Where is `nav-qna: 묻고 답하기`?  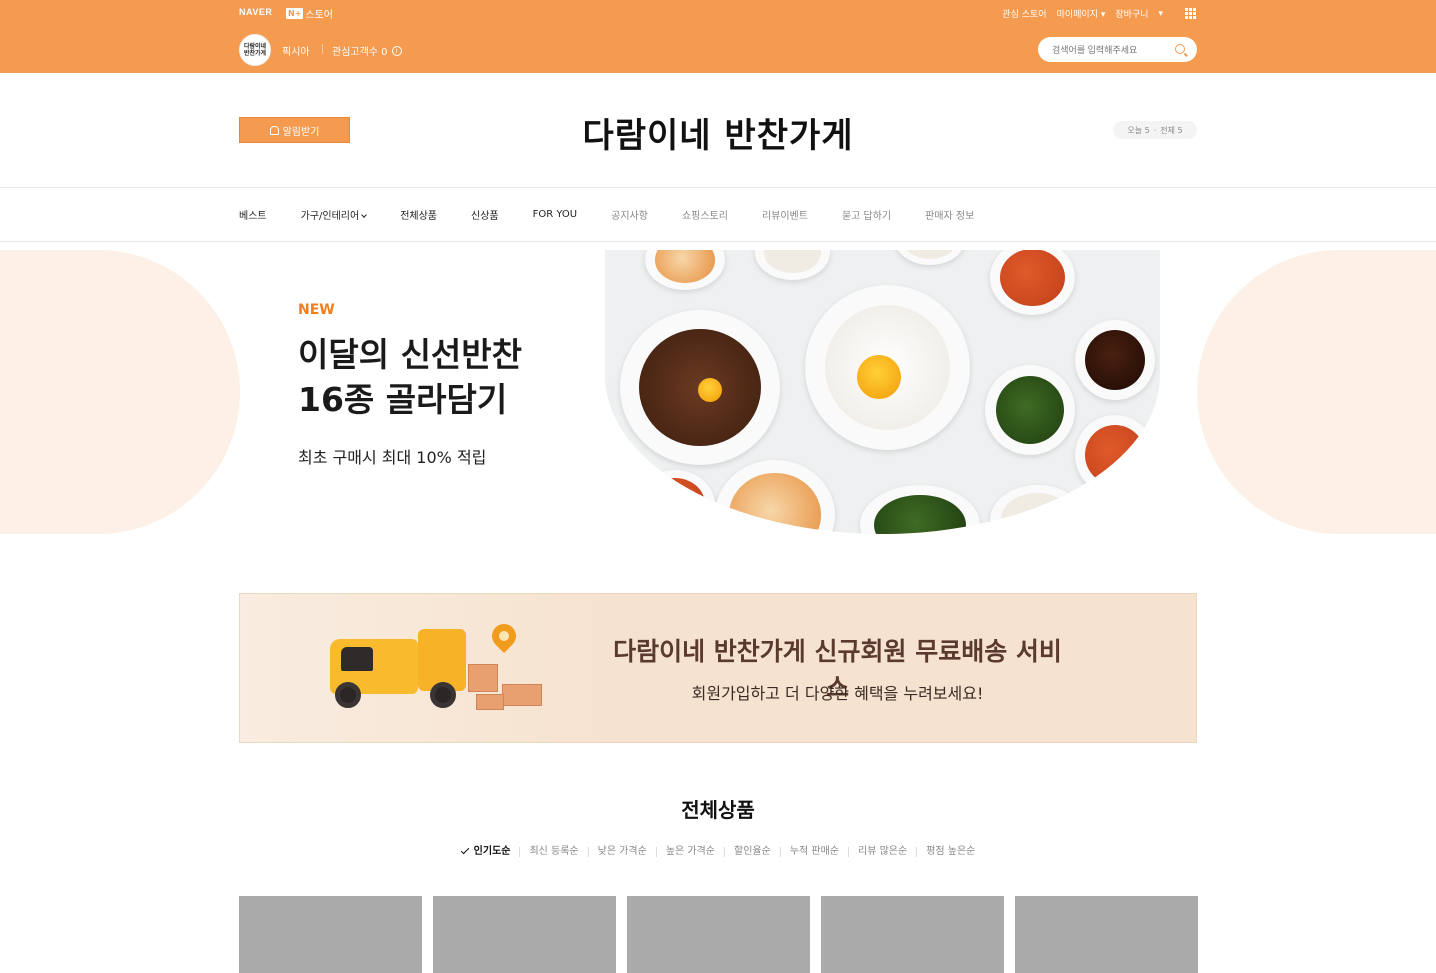
nav-qna: 묻고 답하기 is located at coordinates (866, 214).